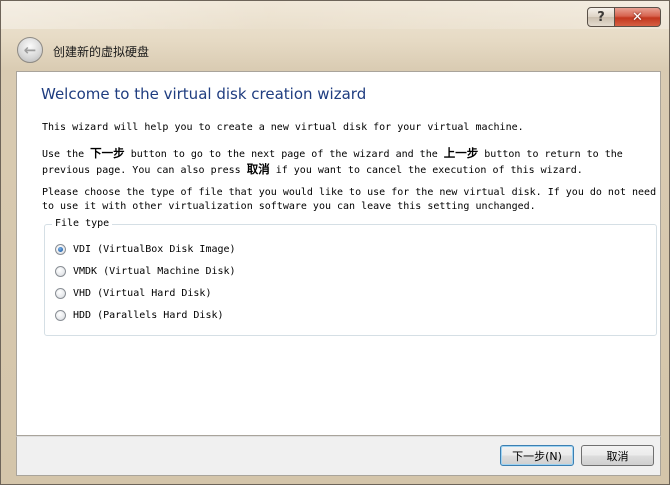 Image resolution: width=670 pixels, height=485 pixels. I want to click on radio-label: VMDK (Virtual Machine Disk), so click(154, 271).